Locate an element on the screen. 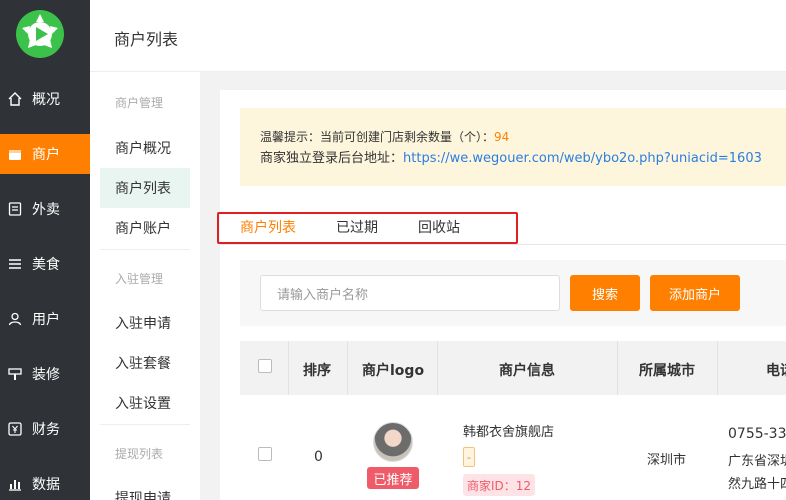 The height and width of the screenshot is (500, 786). merchant-city: 深圳市 is located at coordinates (667, 460).